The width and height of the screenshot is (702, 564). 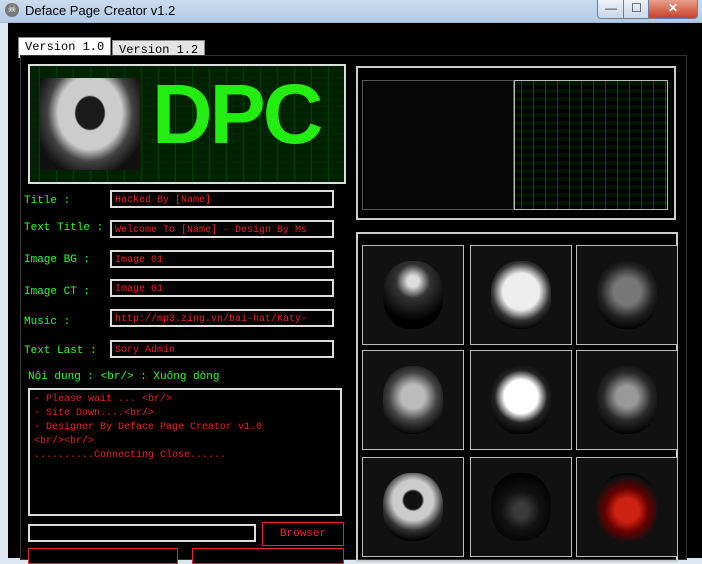 What do you see at coordinates (627, 400) in the screenshot?
I see `dark-woman-image` at bounding box center [627, 400].